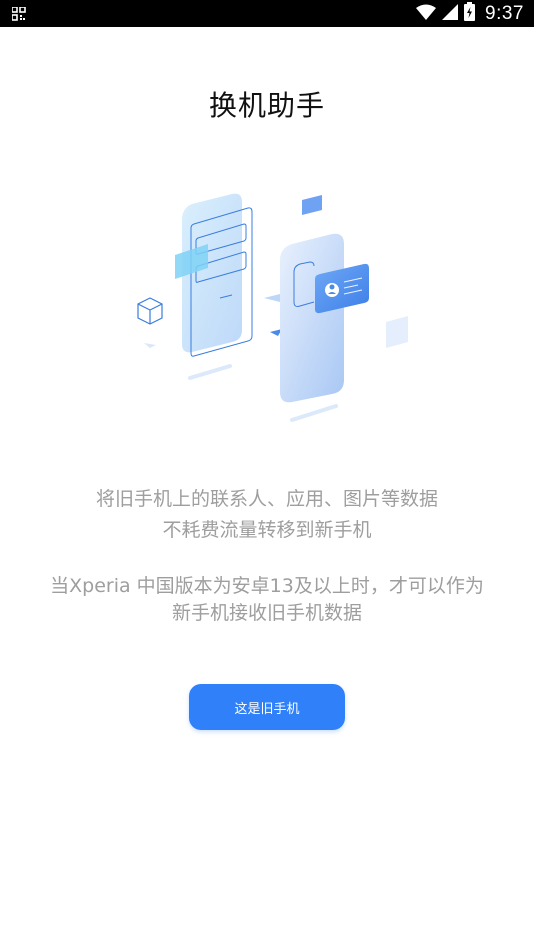 Image resolution: width=534 pixels, height=950 pixels. Describe the element at coordinates (450, 13) in the screenshot. I see `cellular-signal-icon` at that location.